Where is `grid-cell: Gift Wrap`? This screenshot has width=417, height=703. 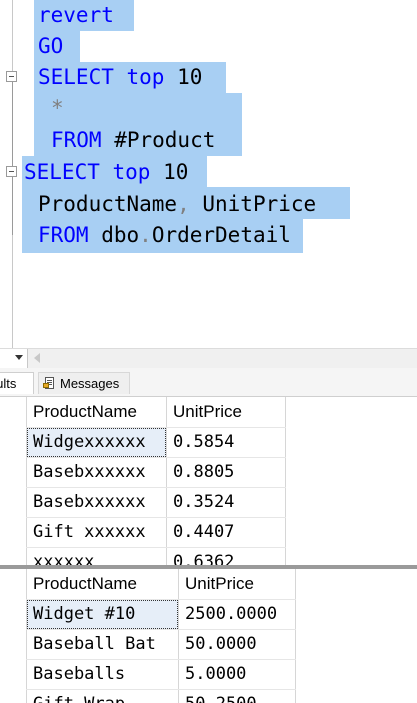
grid-cell: Gift Wrap is located at coordinates (75, 696).